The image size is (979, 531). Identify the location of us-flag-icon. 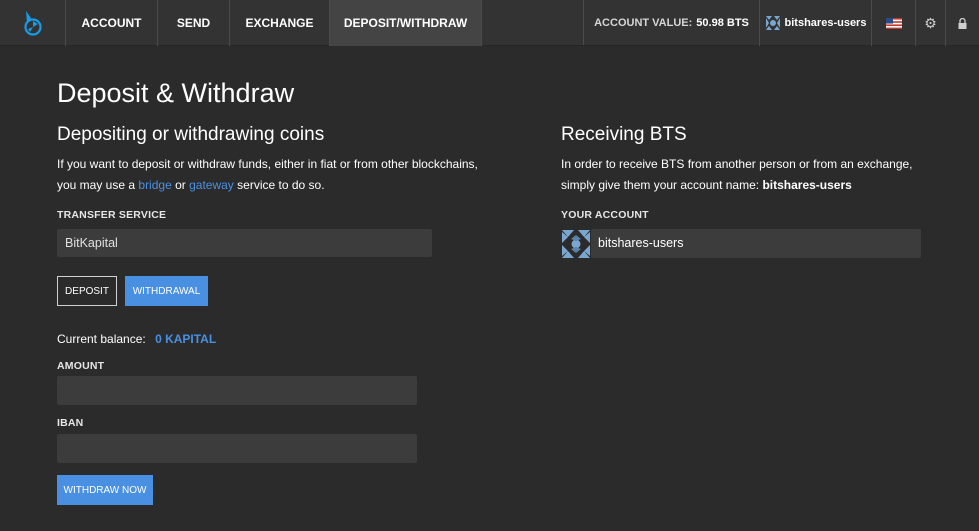
(893, 23).